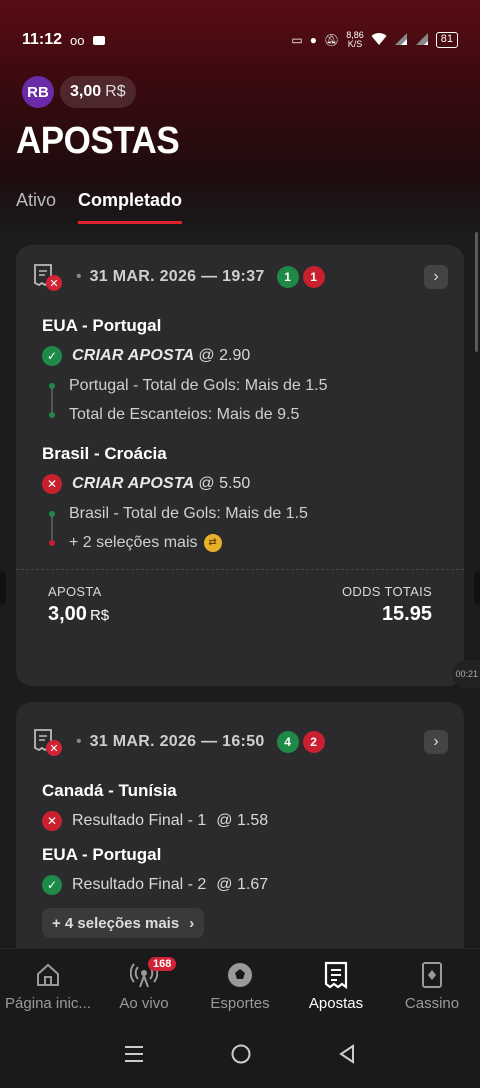  Describe the element at coordinates (86, 91) in the screenshot. I see `balance-value: 3,00` at that location.